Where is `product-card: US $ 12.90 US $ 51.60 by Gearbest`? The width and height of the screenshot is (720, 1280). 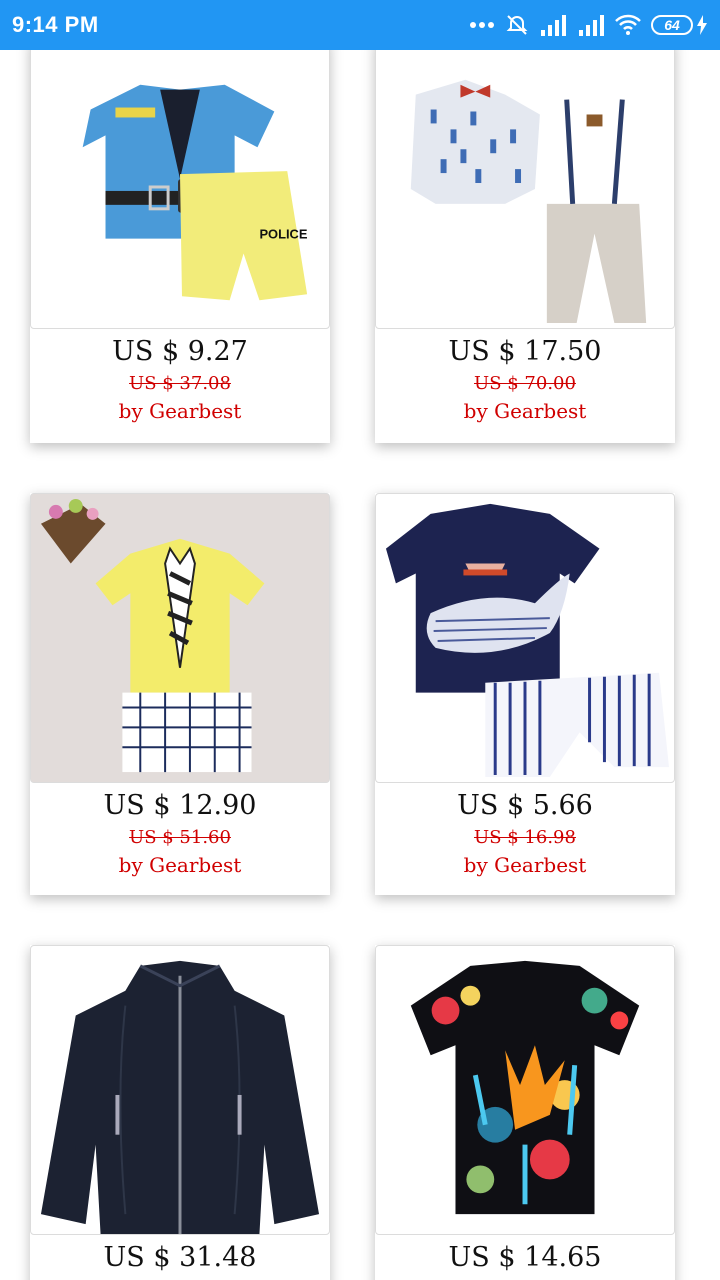
product-card: US $ 12.90 US $ 51.60 by Gearbest is located at coordinates (180, 694).